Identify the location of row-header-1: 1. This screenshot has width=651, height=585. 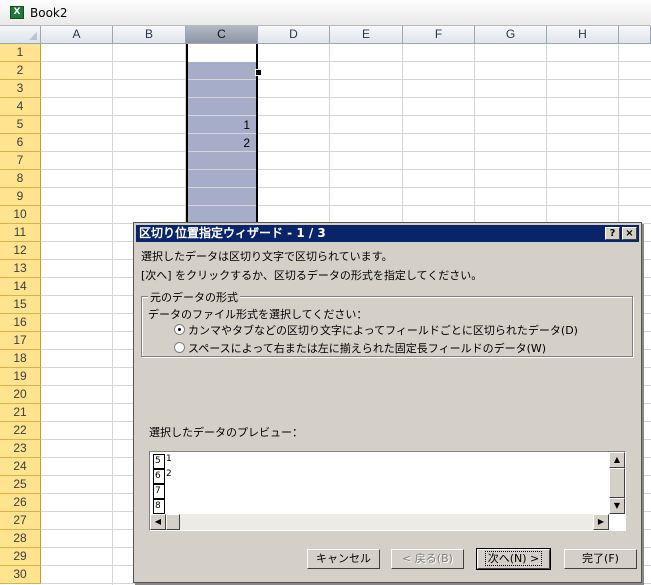
(20, 53).